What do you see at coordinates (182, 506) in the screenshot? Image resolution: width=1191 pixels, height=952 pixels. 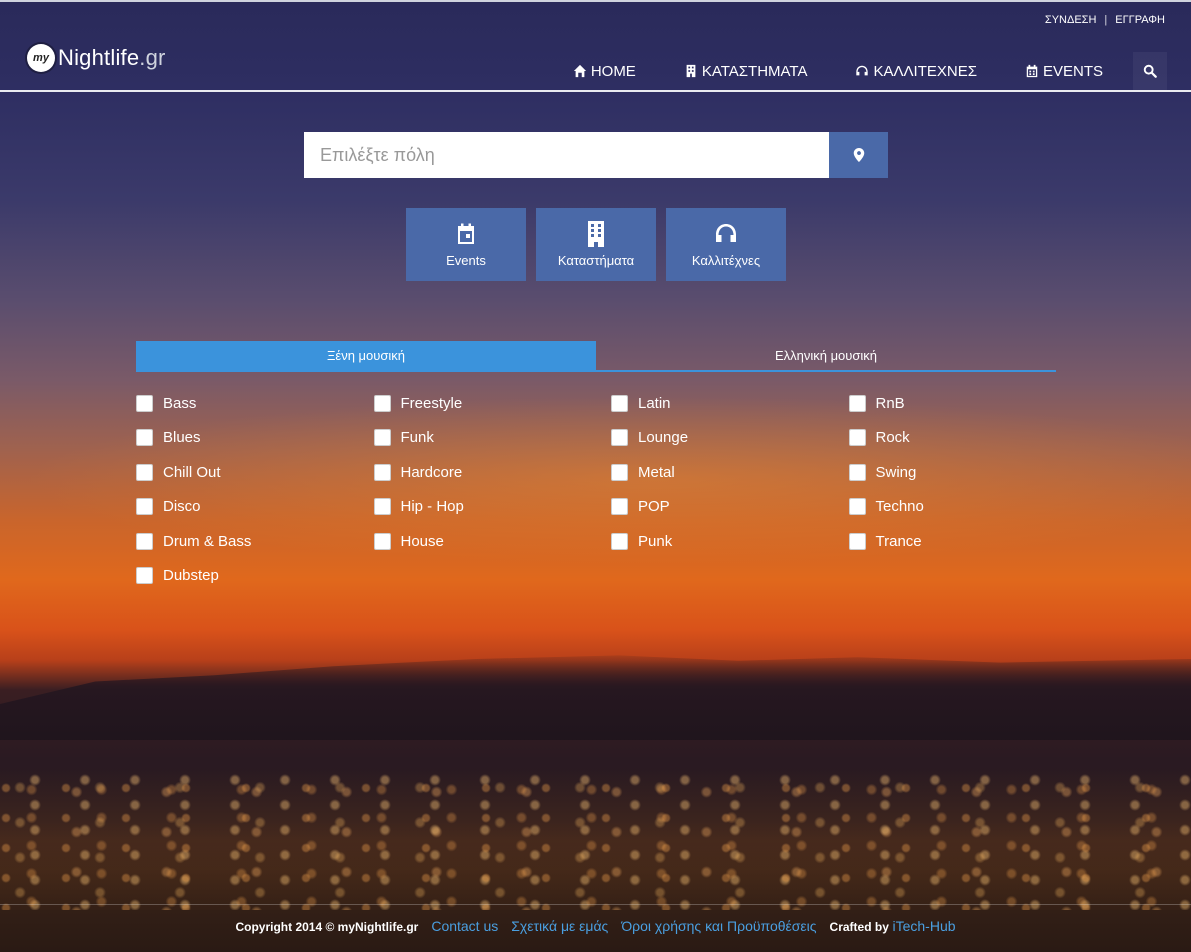 I see `genre-label: Disco` at bounding box center [182, 506].